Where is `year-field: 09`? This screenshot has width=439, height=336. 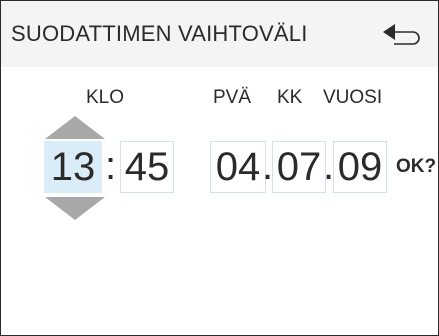 year-field: 09 is located at coordinates (360, 167).